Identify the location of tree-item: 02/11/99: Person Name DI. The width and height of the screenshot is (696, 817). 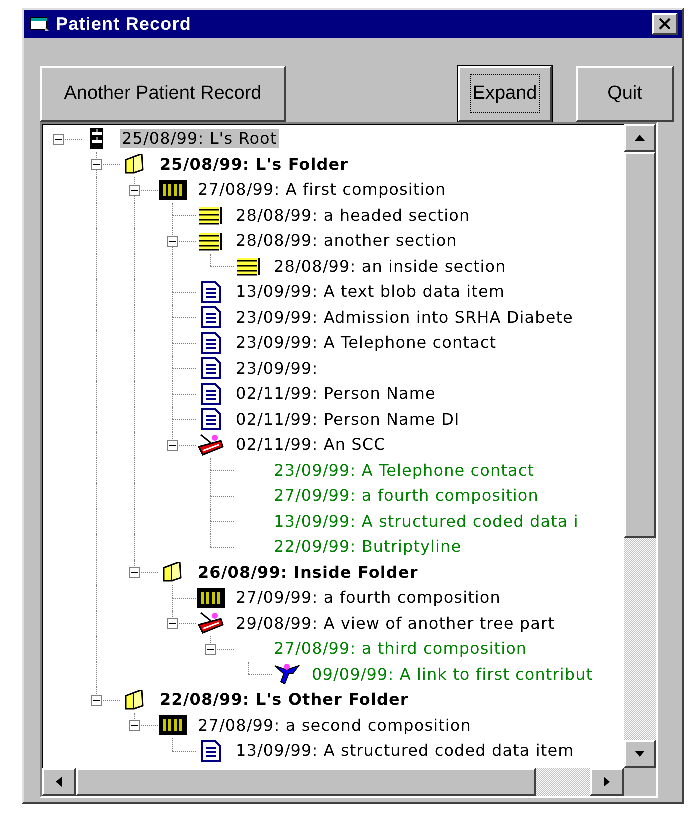
(348, 419).